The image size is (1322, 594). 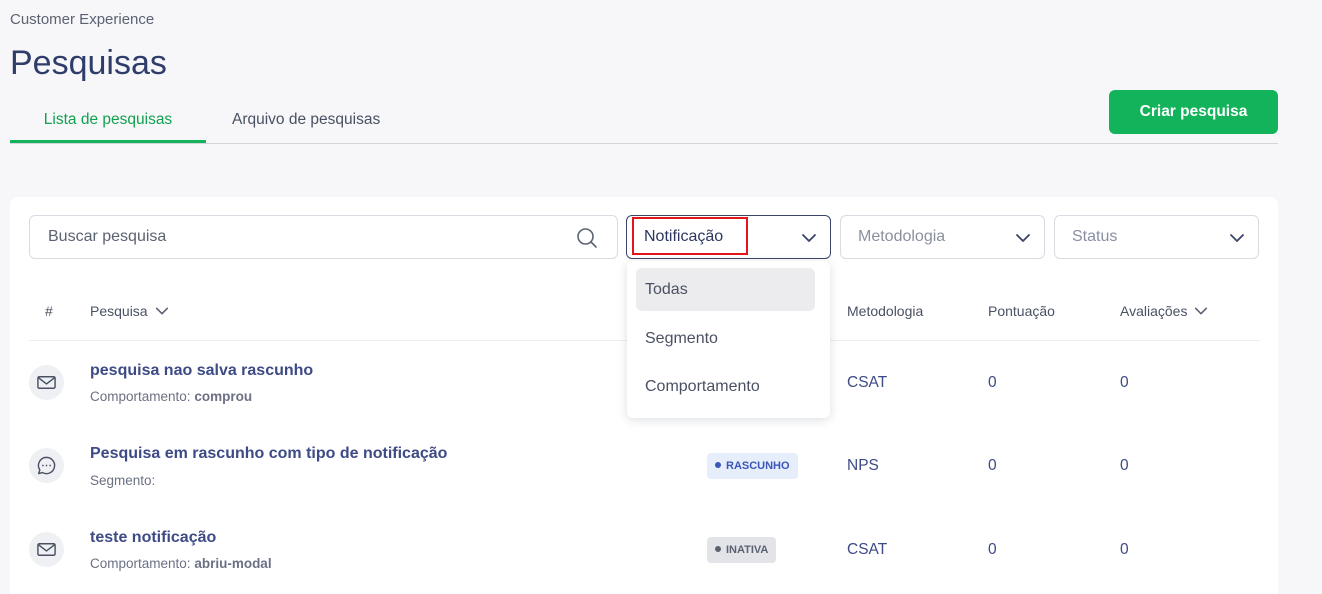 What do you see at coordinates (725, 386) in the screenshot?
I see `dropdown-option-comportamento: Comportamento` at bounding box center [725, 386].